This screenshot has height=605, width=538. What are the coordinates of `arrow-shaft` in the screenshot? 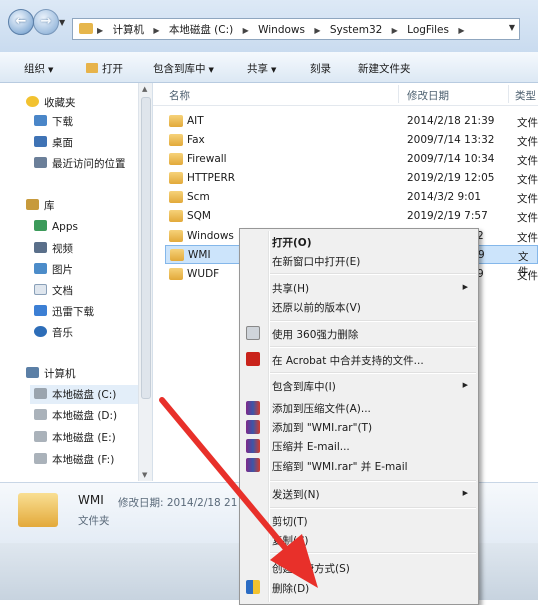 It's located at (227, 478).